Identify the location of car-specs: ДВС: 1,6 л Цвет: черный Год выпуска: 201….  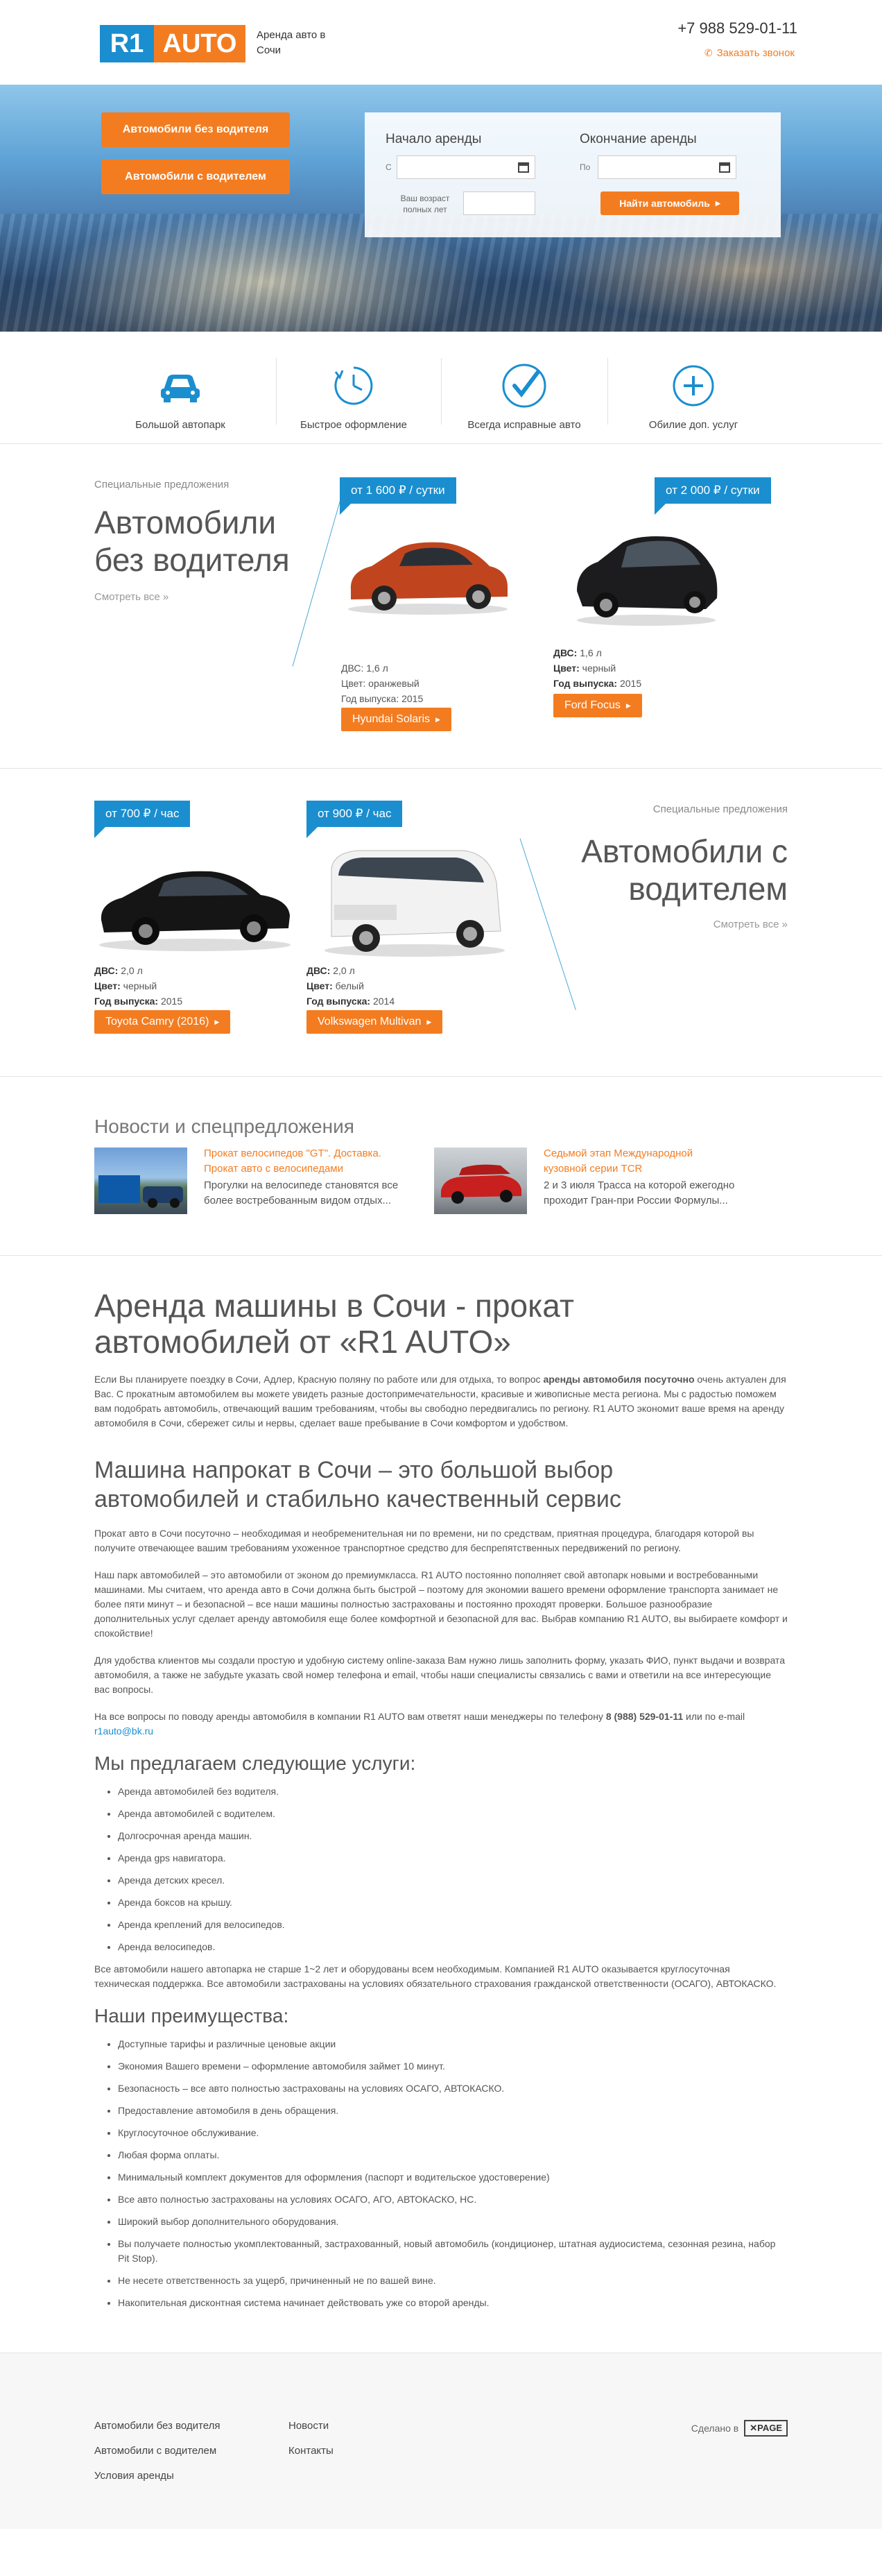
(597, 668).